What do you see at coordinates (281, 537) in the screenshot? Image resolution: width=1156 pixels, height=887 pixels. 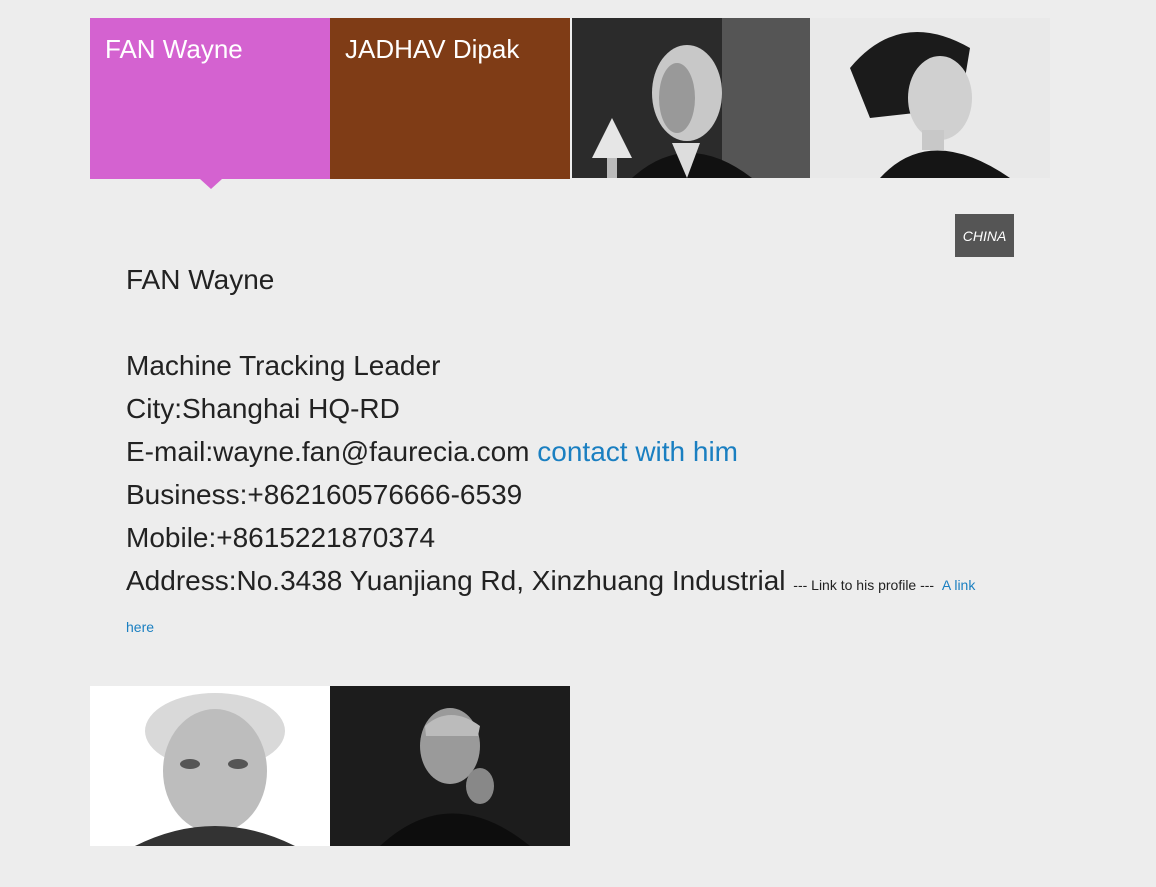 I see `profile-mobile: Mobile:+8615221870374` at bounding box center [281, 537].